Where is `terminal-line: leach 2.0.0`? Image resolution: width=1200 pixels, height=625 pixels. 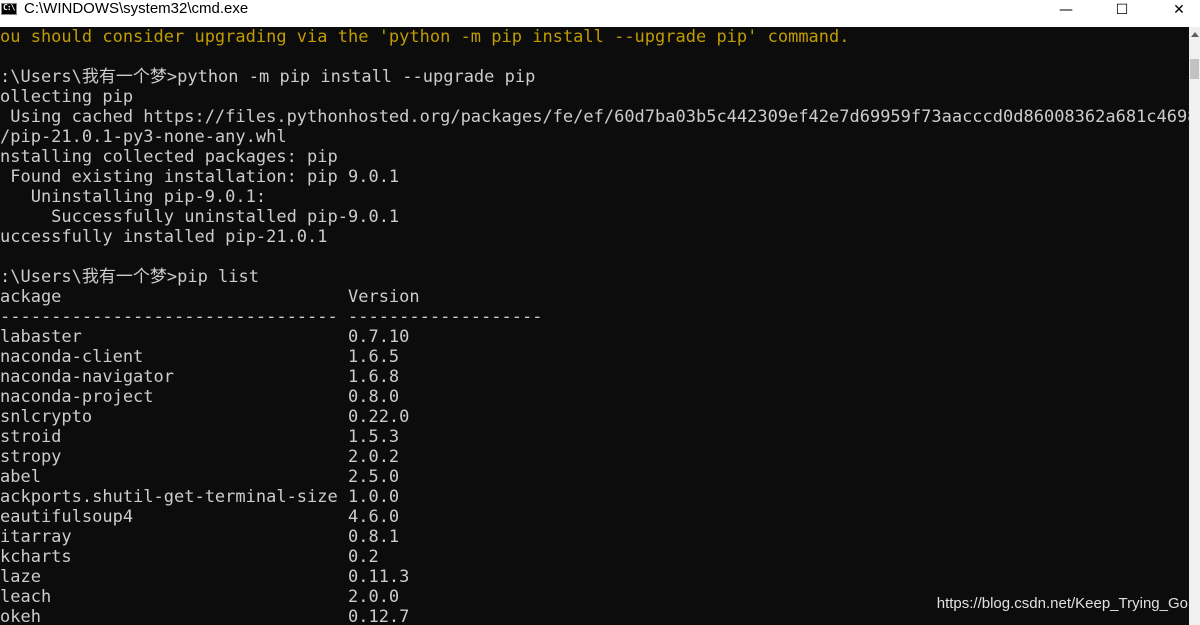
terminal-line: leach 2.0.0 is located at coordinates (200, 597).